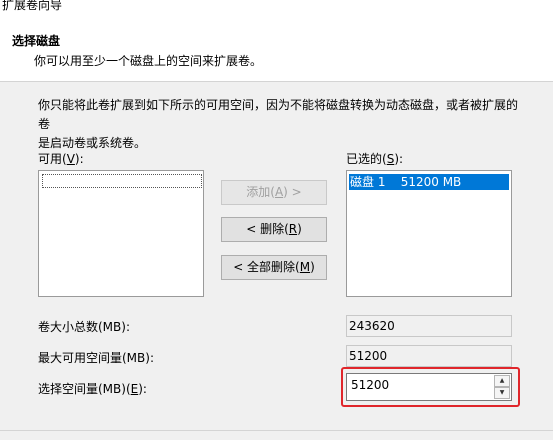 The height and width of the screenshot is (440, 553). What do you see at coordinates (305, 267) in the screenshot?
I see `remove-all-button-key: M` at bounding box center [305, 267].